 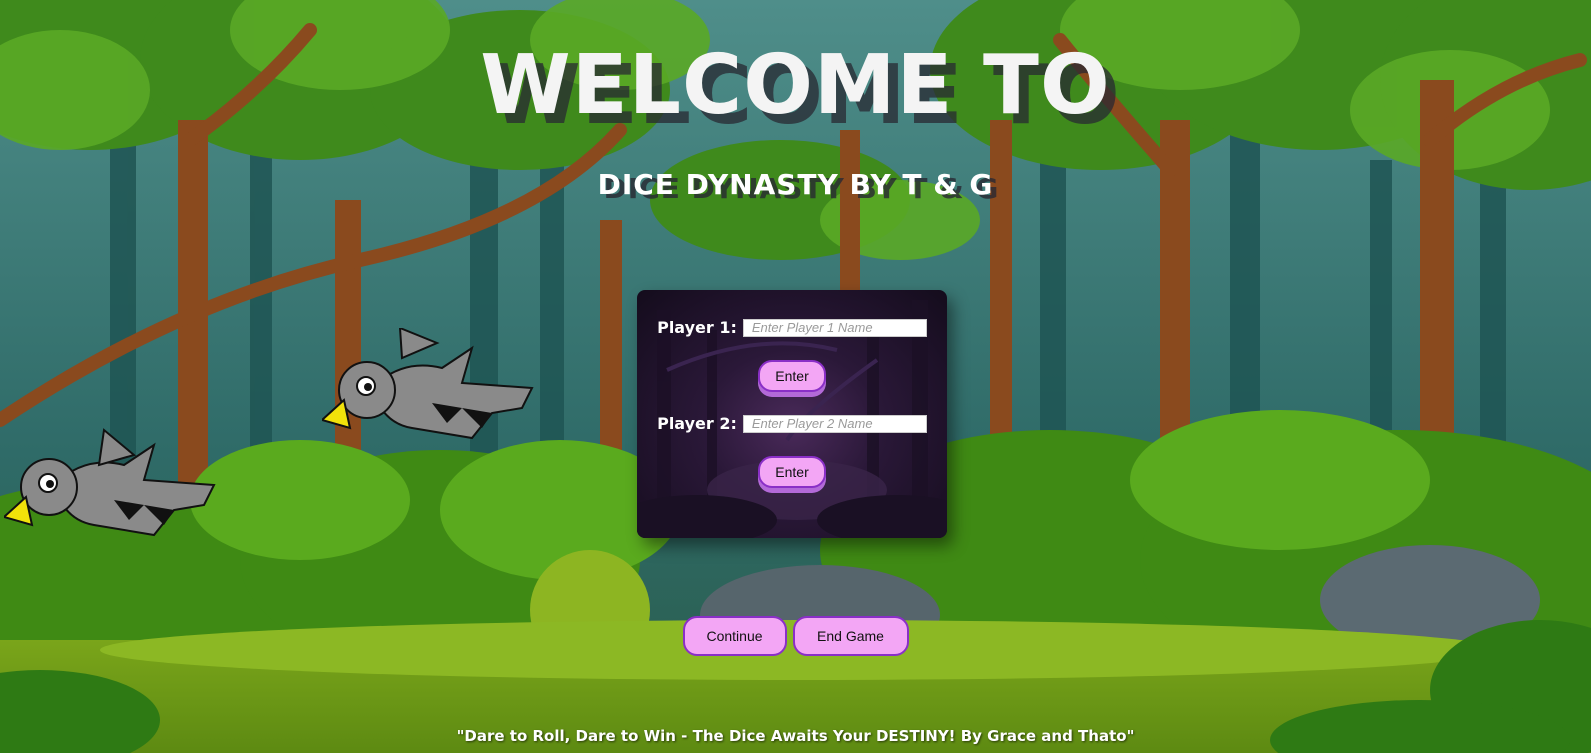 I want to click on player1-row: Player 1:, so click(x=792, y=327).